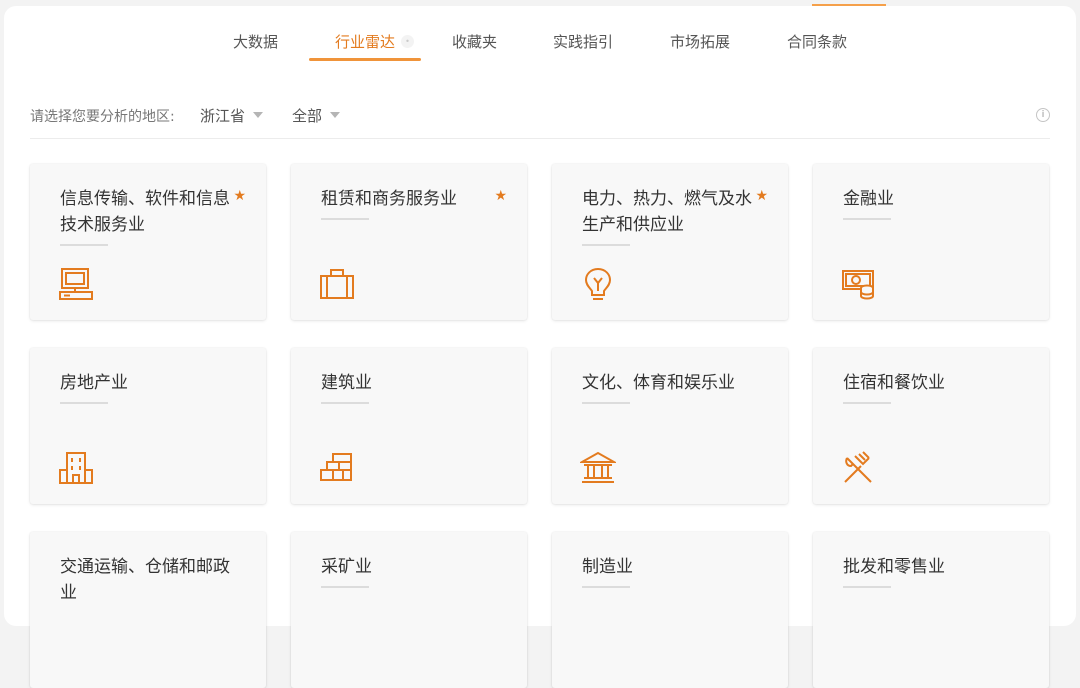  I want to click on industry-card-title: 租赁和商务服务业, so click(389, 199).